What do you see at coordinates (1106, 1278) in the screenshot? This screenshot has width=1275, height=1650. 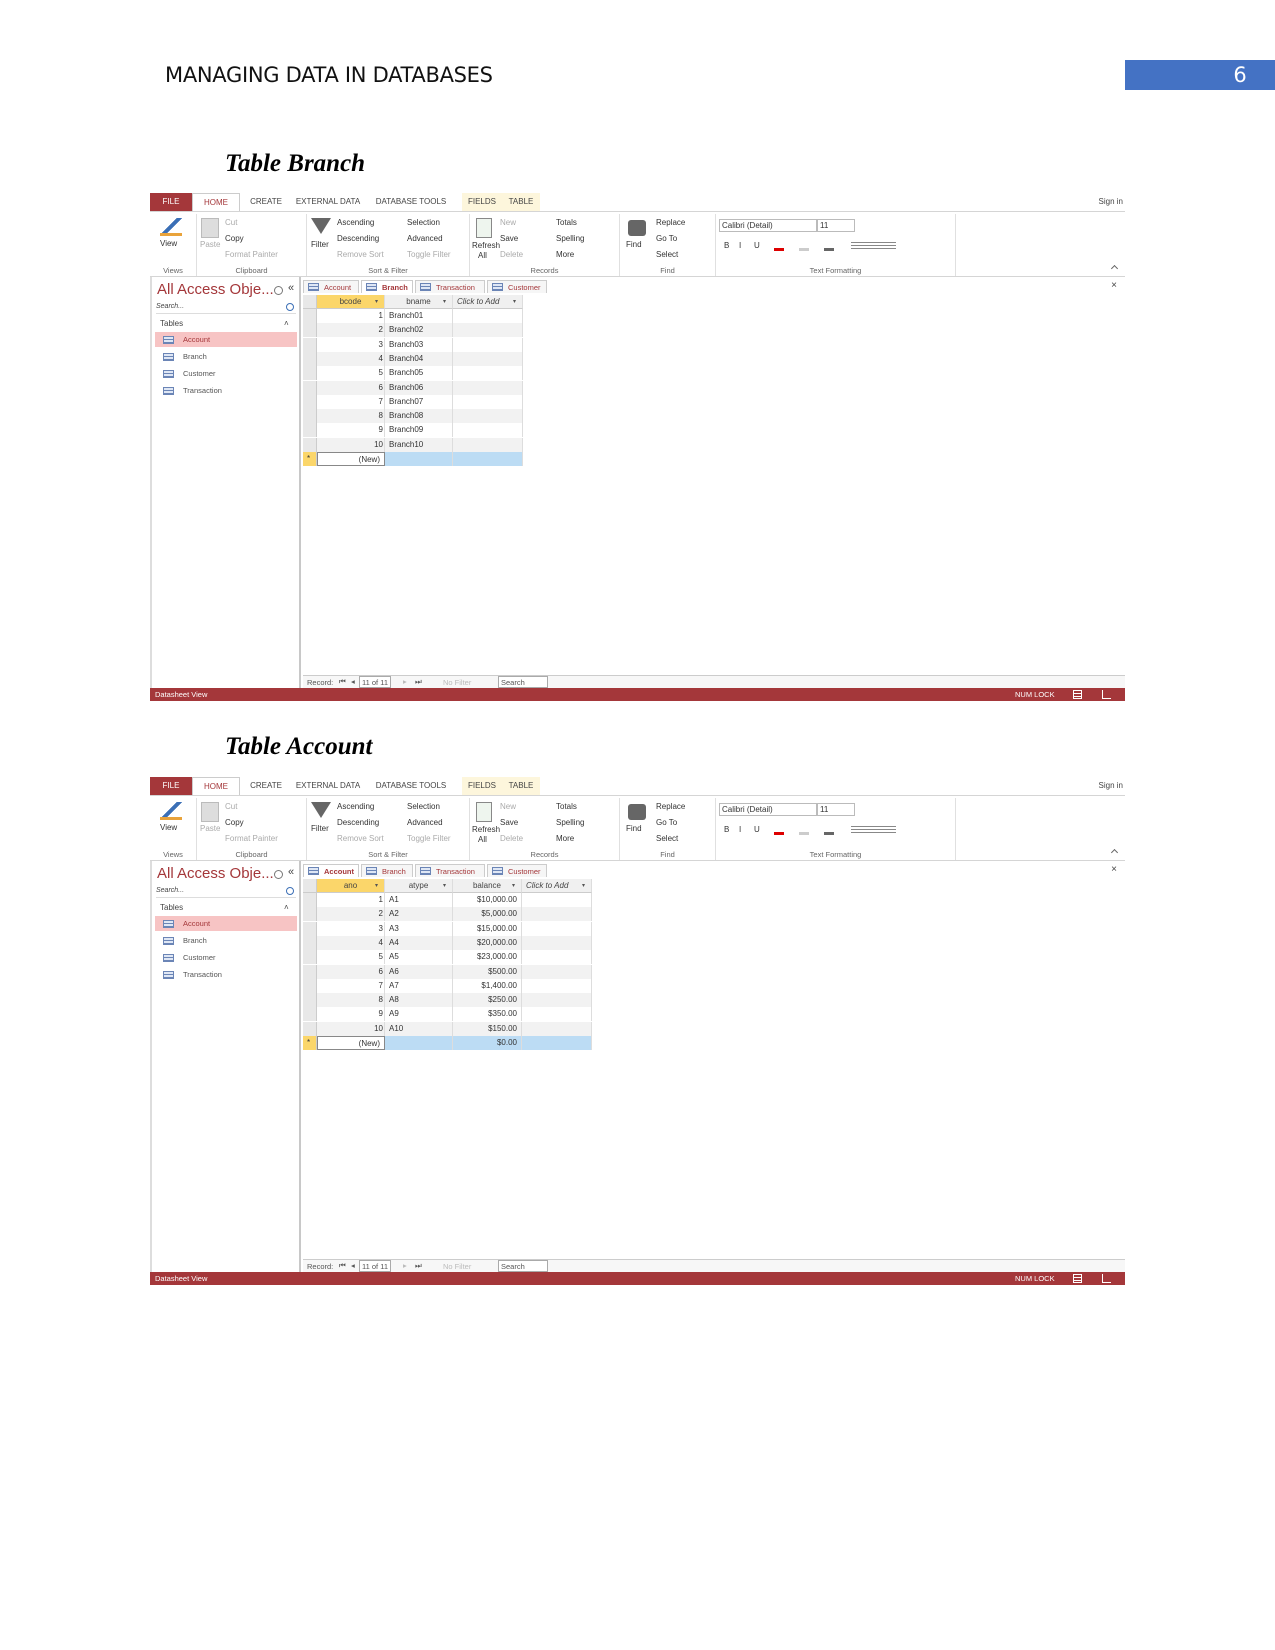 I see `design-view-icon` at bounding box center [1106, 1278].